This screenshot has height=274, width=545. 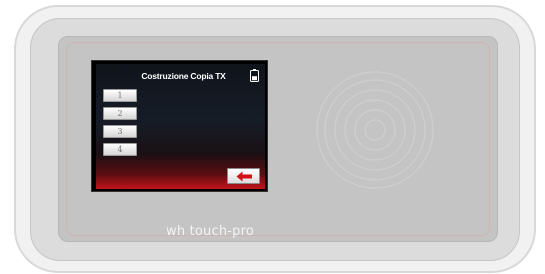 I want to click on slot-button-1: 1, so click(x=120, y=95).